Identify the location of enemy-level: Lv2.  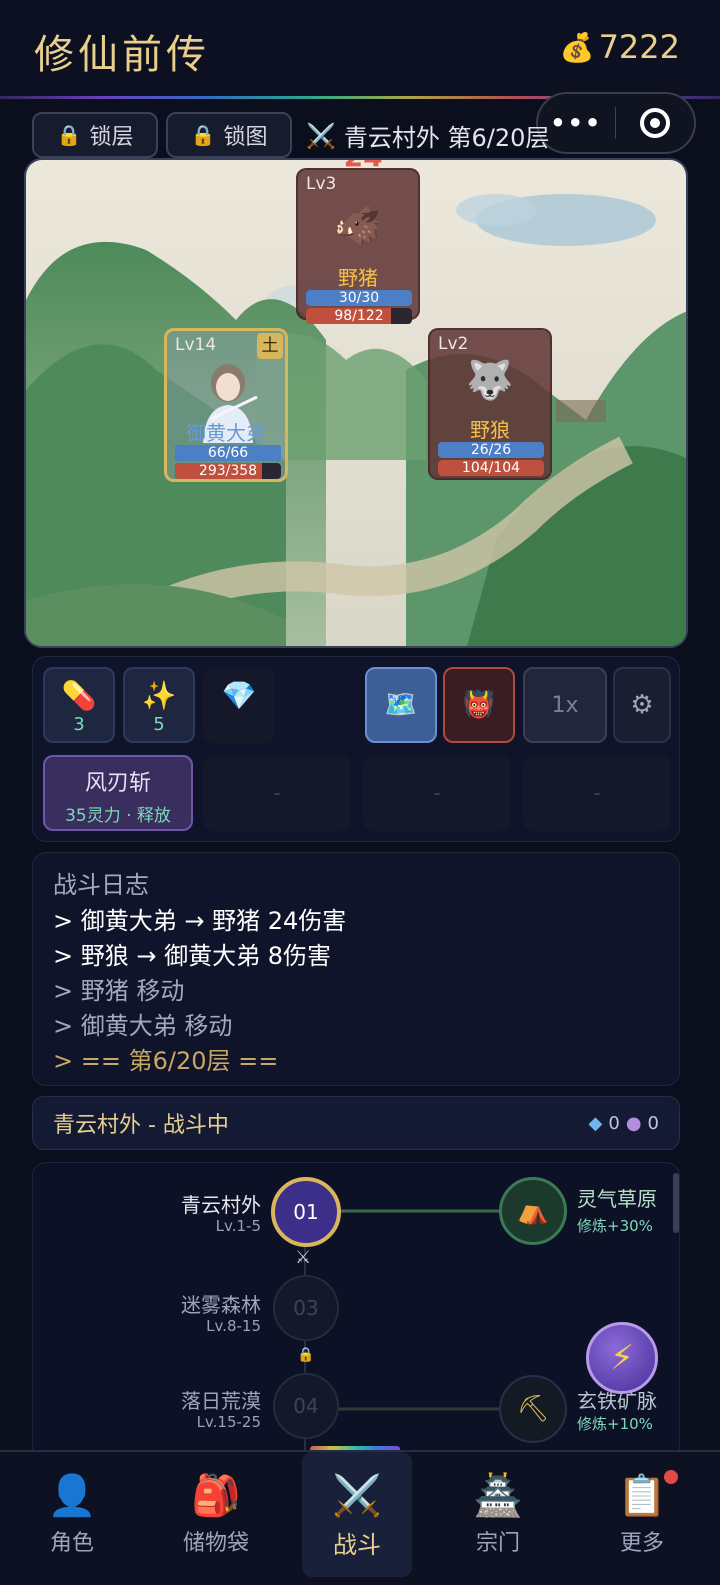
(453, 344).